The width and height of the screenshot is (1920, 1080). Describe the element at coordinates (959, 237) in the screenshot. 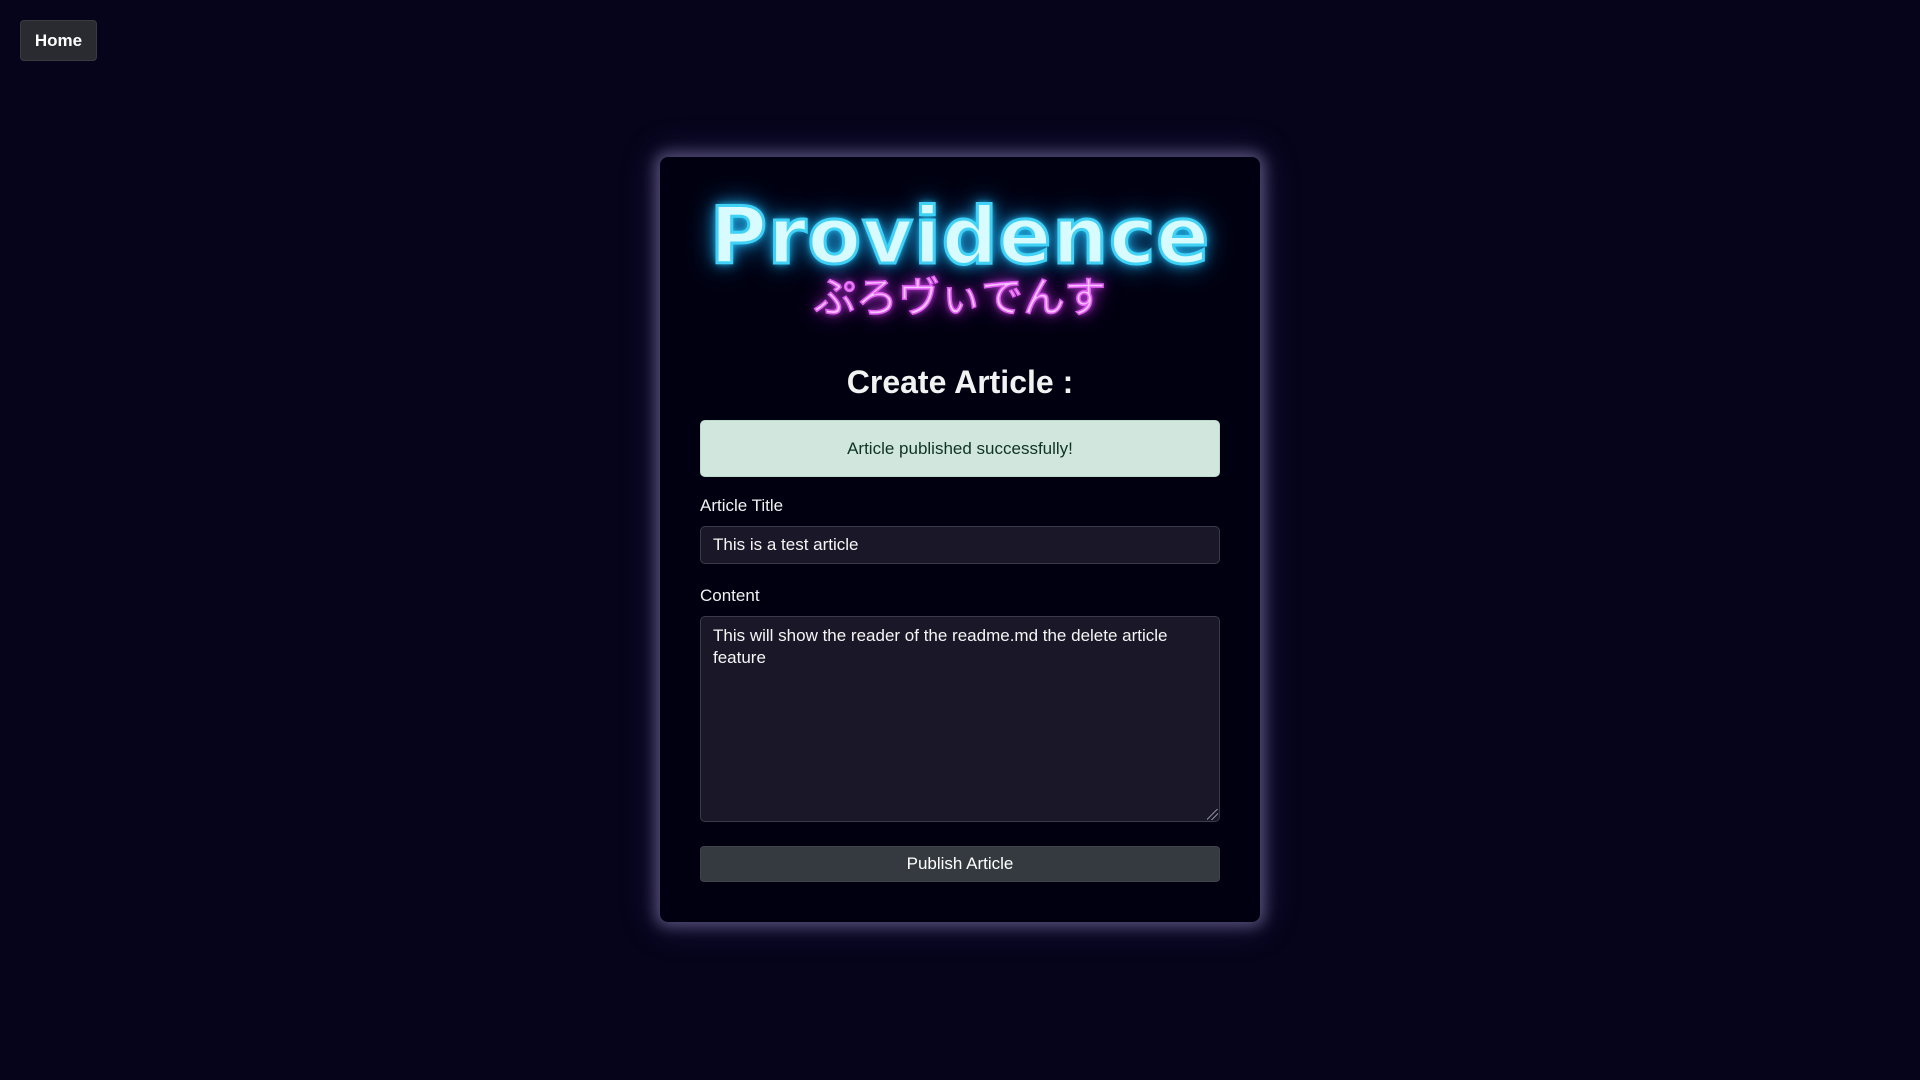

I see `logo-title: Providence` at that location.